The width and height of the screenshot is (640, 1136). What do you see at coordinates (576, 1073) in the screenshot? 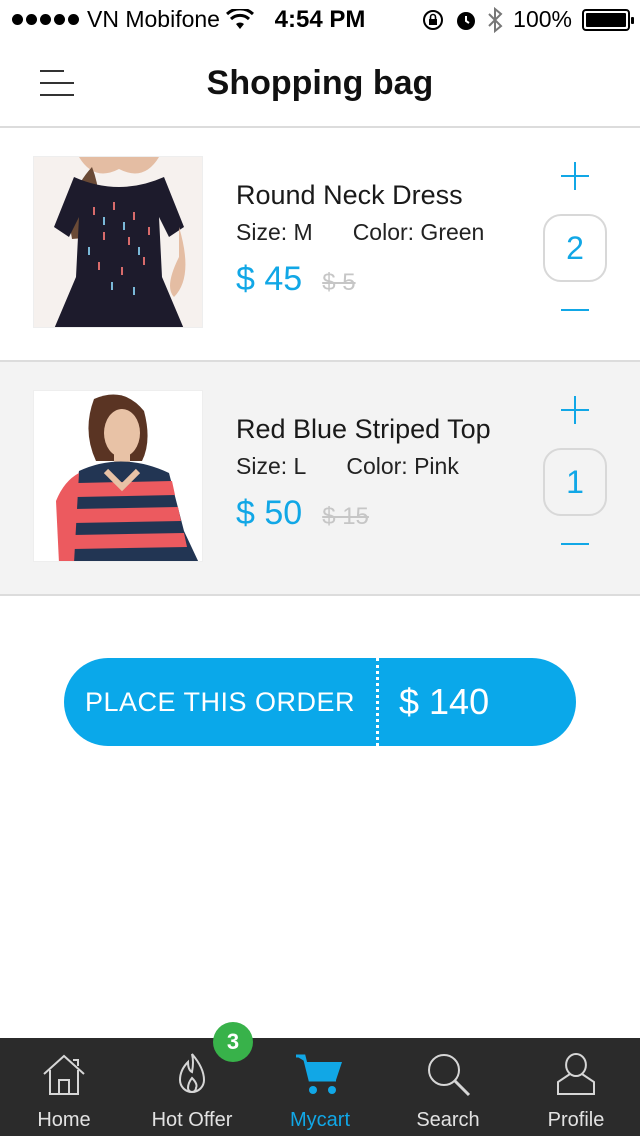
I see `profile-icon` at bounding box center [576, 1073].